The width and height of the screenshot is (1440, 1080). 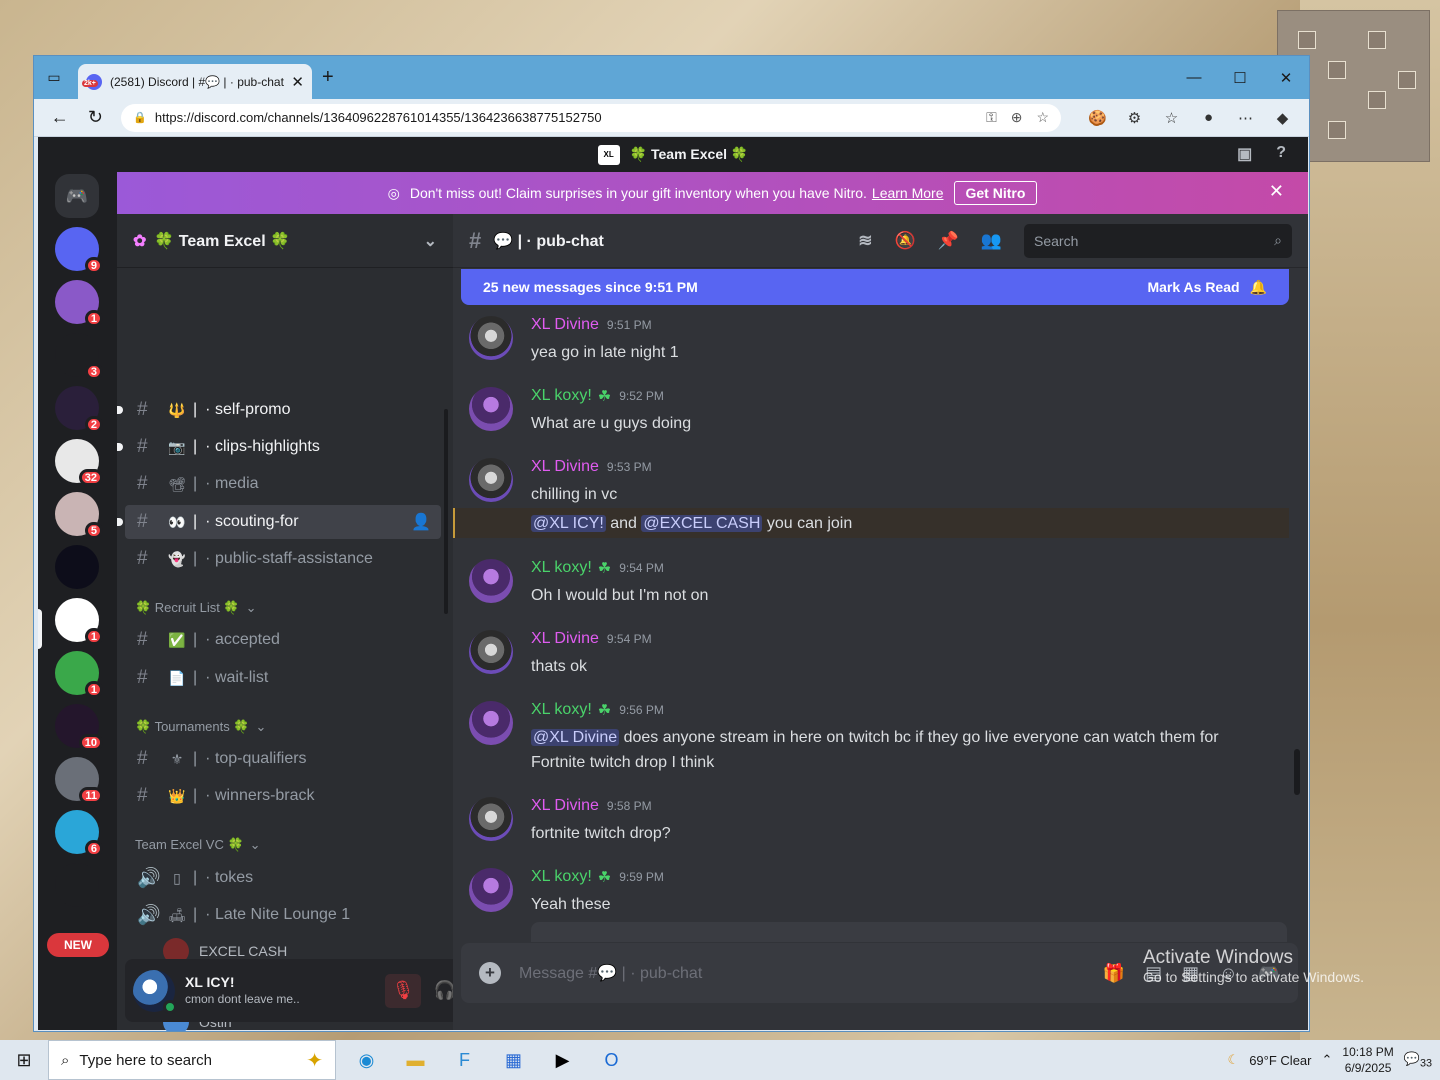 What do you see at coordinates (430, 241) in the screenshot?
I see `chevron-down-icon: ⌄` at bounding box center [430, 241].